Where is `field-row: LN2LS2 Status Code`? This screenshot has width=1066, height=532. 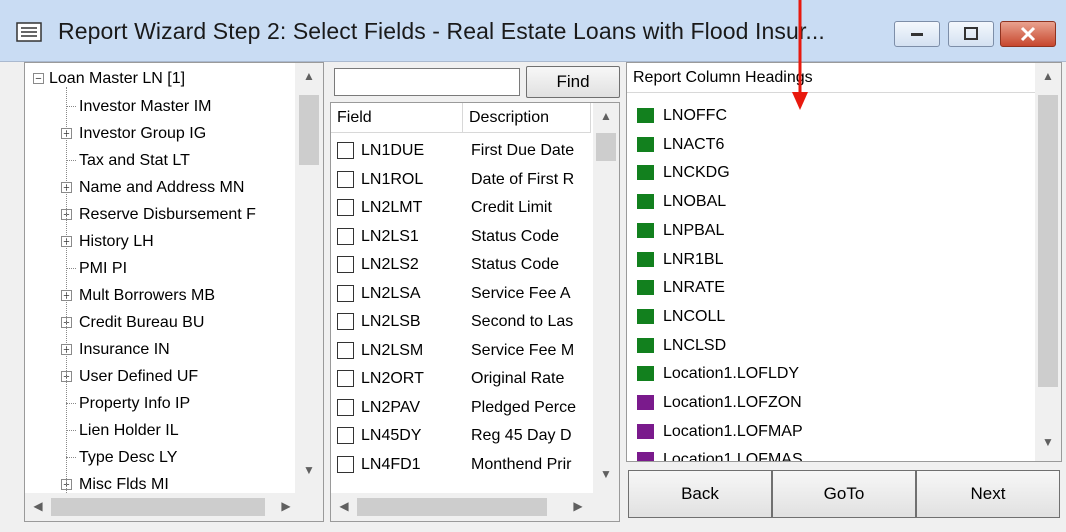 field-row: LN2LS2 Status Code is located at coordinates (461, 265).